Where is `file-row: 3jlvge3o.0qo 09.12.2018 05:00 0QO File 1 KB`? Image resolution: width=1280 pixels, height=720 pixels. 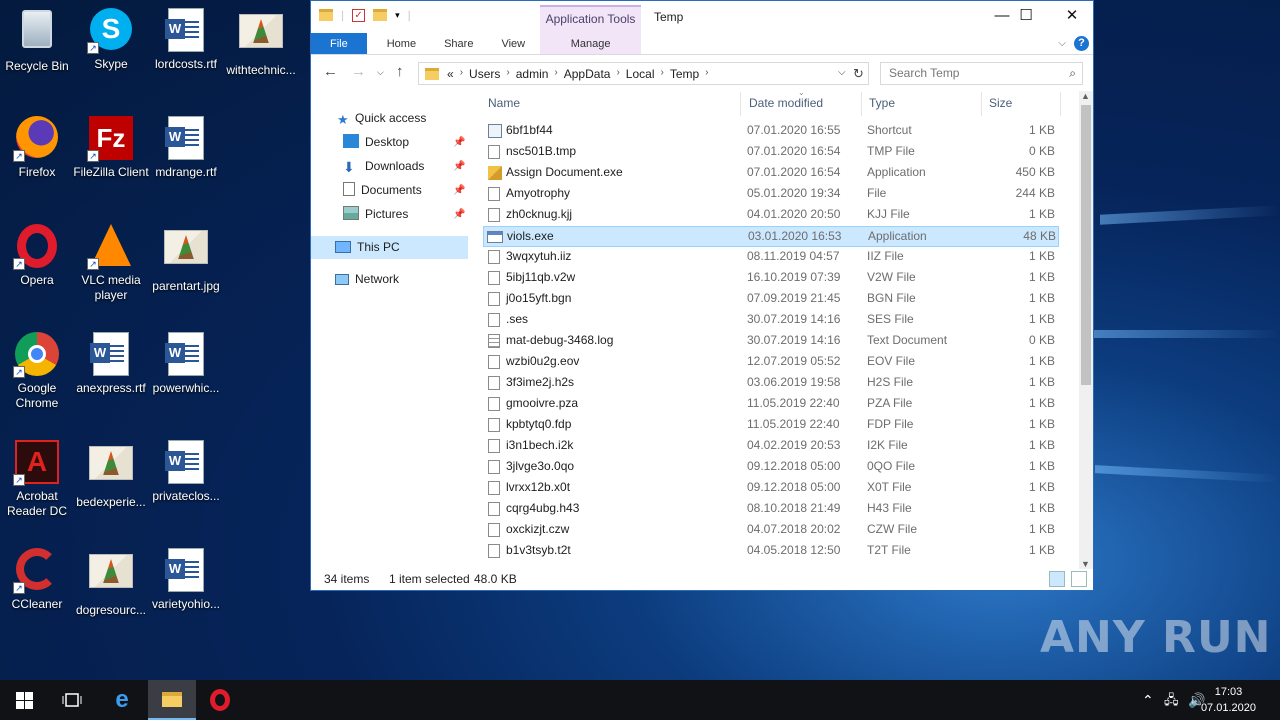 file-row: 3jlvge3o.0qo 09.12.2018 05:00 0QO File 1 KB is located at coordinates (771, 467).